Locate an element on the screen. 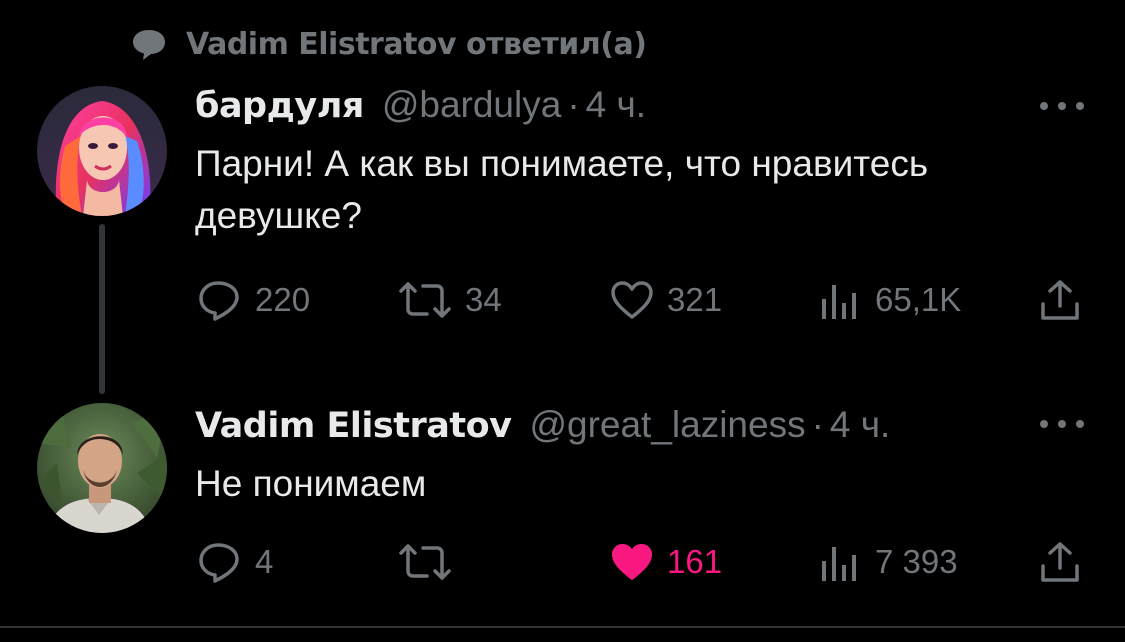 The width and height of the screenshot is (1125, 642). reply-context-label: Vadim Elistratov ответил(а) is located at coordinates (416, 44).